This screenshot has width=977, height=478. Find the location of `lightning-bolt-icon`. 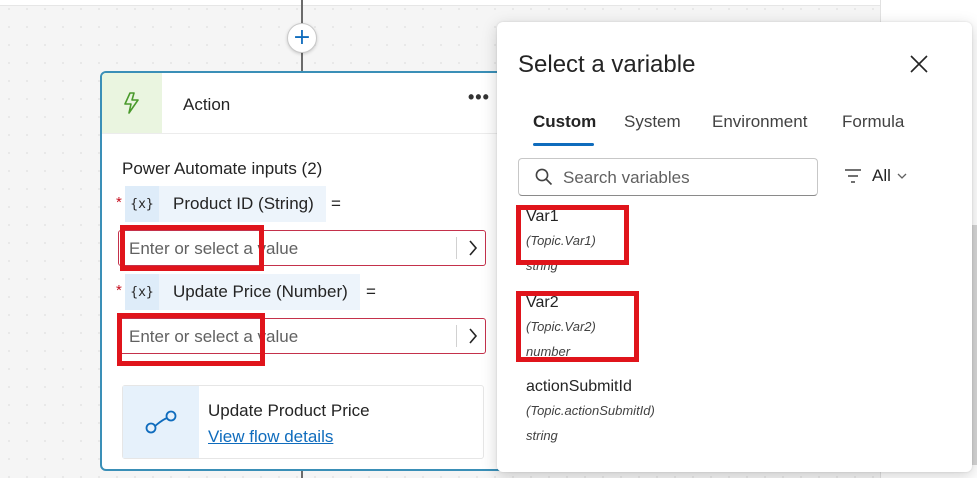

lightning-bolt-icon is located at coordinates (131, 103).